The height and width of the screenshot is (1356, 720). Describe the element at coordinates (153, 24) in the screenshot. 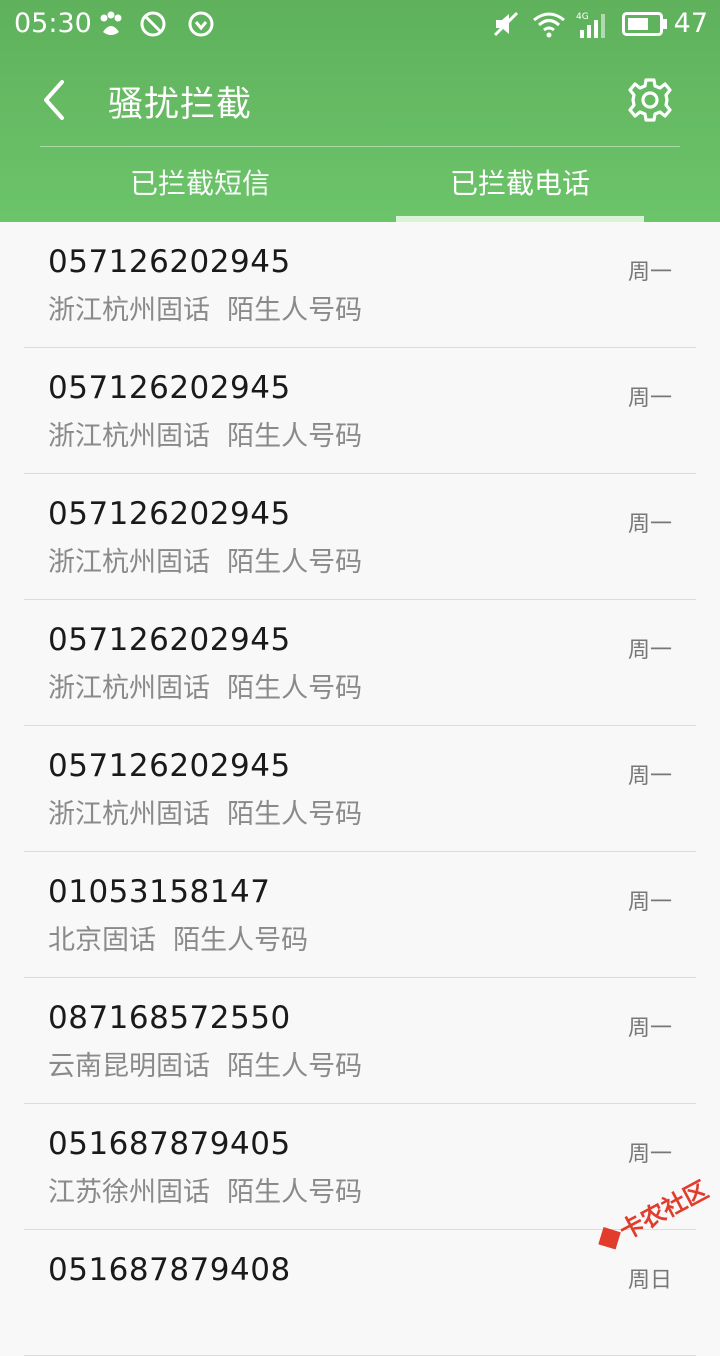

I see `no-disturb-icon` at that location.